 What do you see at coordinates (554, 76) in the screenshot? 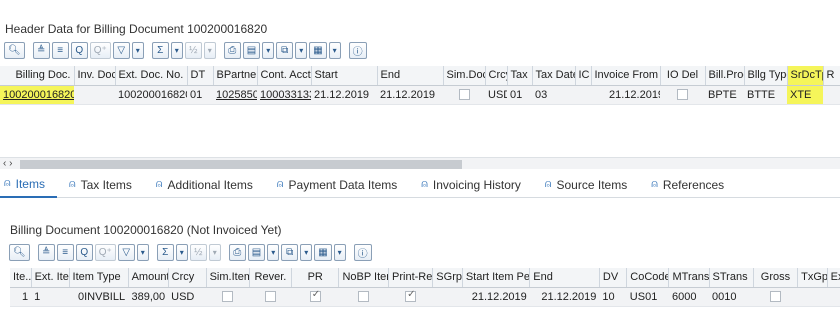
I see `col-tax-date: Tax Date` at bounding box center [554, 76].